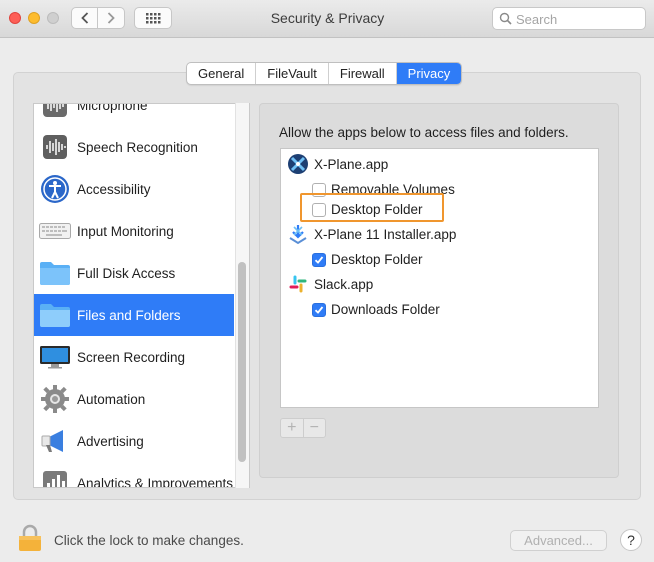  I want to click on app-row-slack: Slack.app, so click(330, 284).